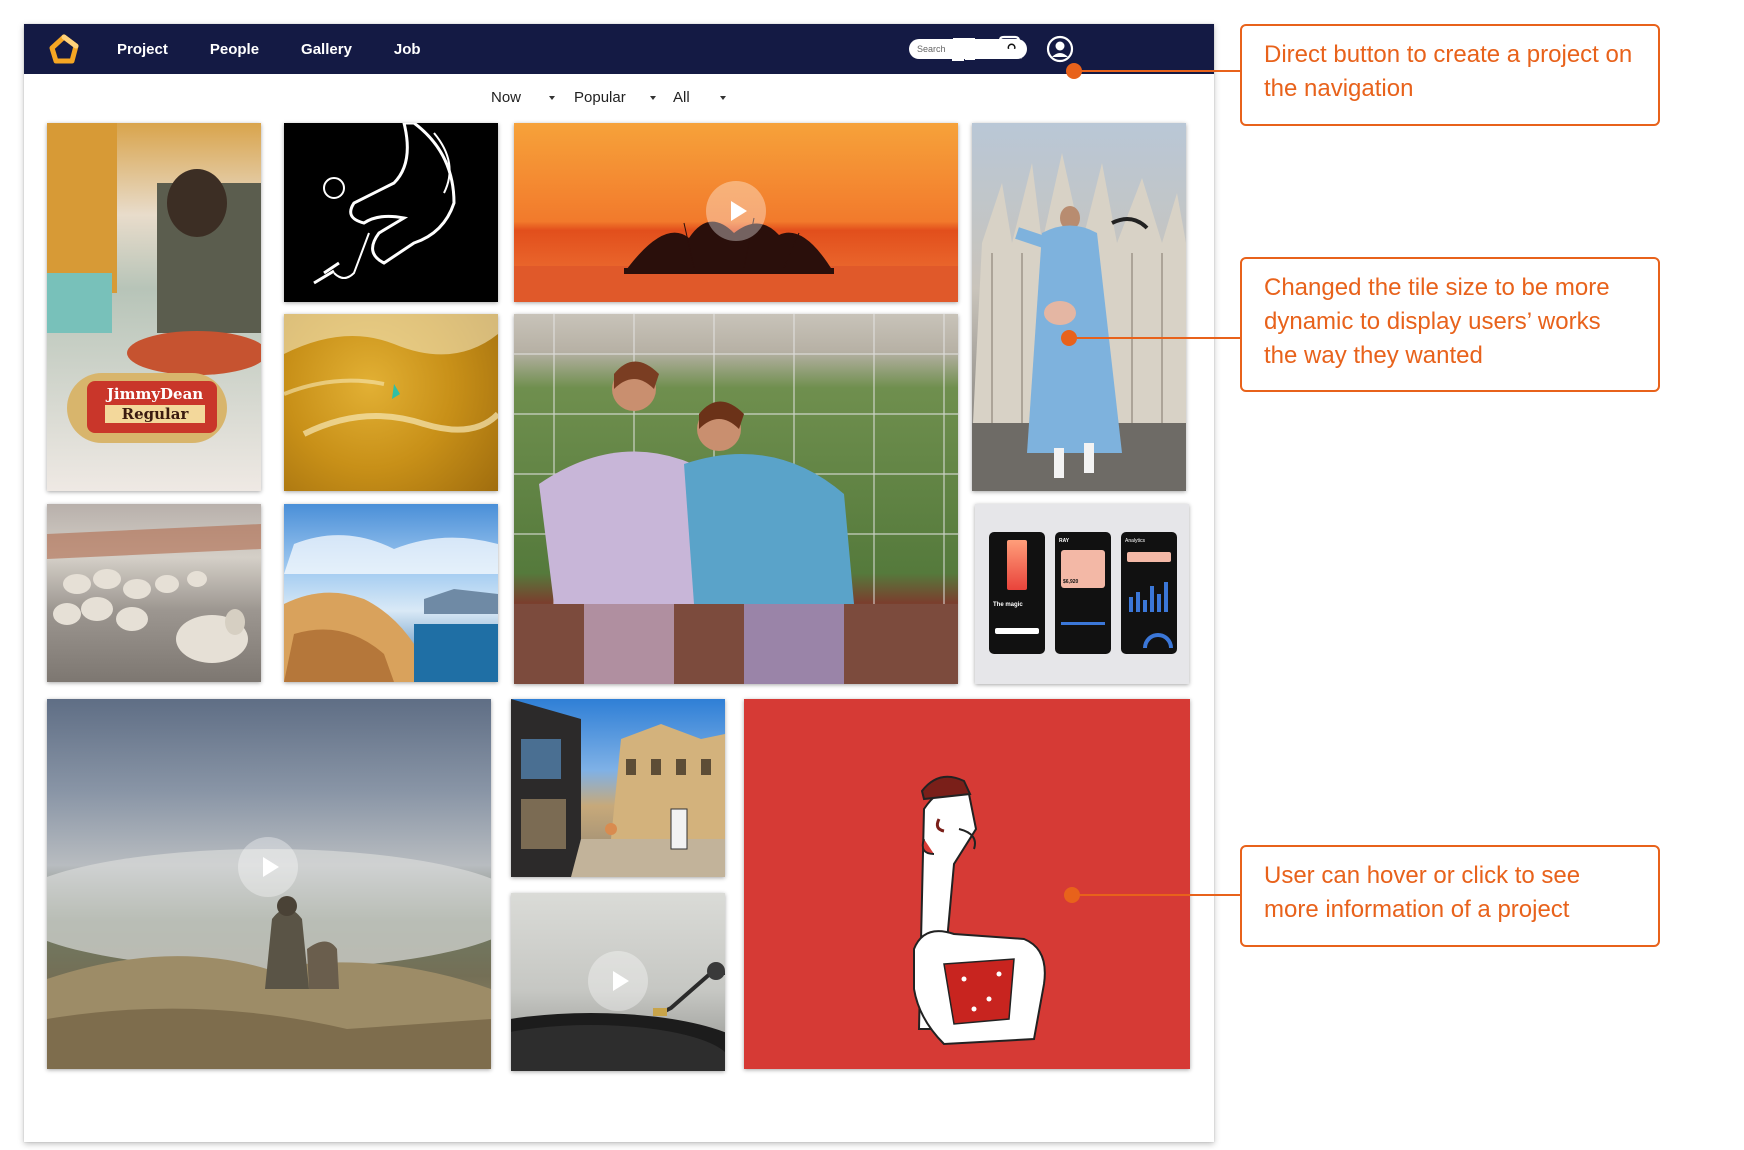  What do you see at coordinates (506, 97) in the screenshot?
I see `filter-time-label: Now` at bounding box center [506, 97].